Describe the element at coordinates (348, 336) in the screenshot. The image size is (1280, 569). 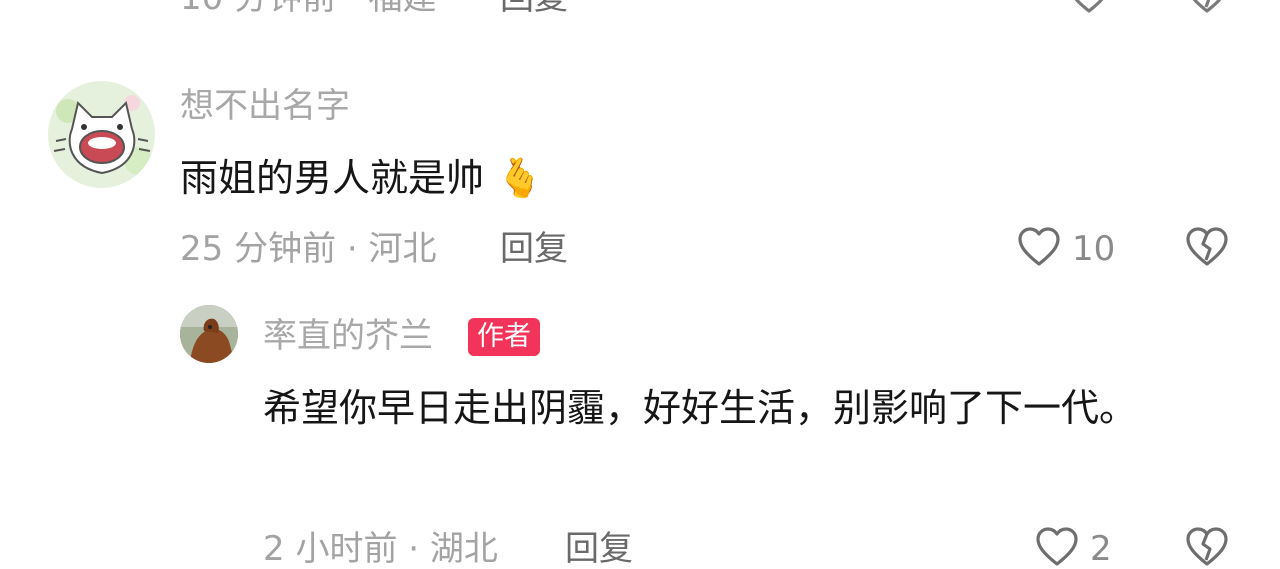
I see `reply-username: 率直的芥兰` at that location.